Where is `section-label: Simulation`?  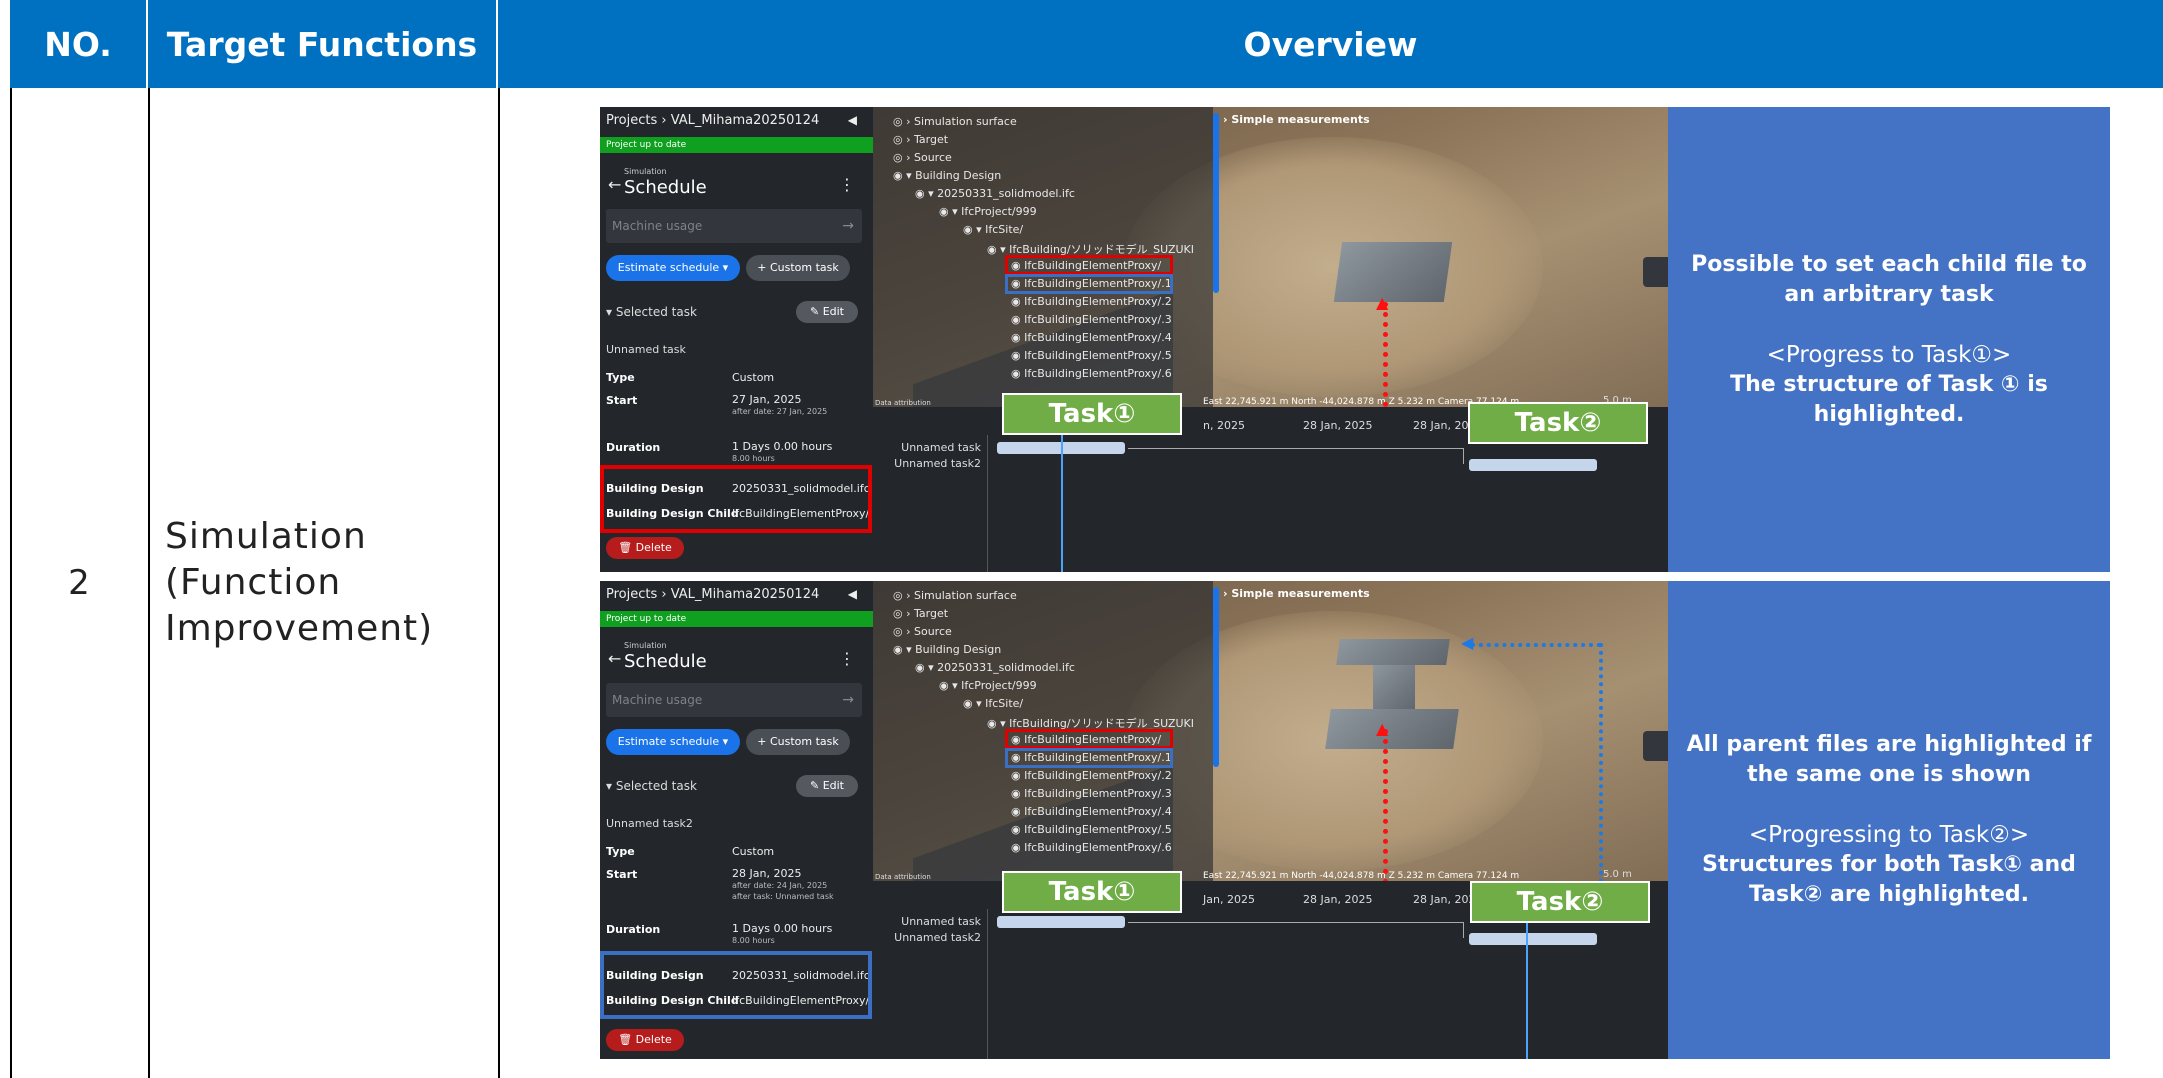
section-label: Simulation is located at coordinates (645, 171).